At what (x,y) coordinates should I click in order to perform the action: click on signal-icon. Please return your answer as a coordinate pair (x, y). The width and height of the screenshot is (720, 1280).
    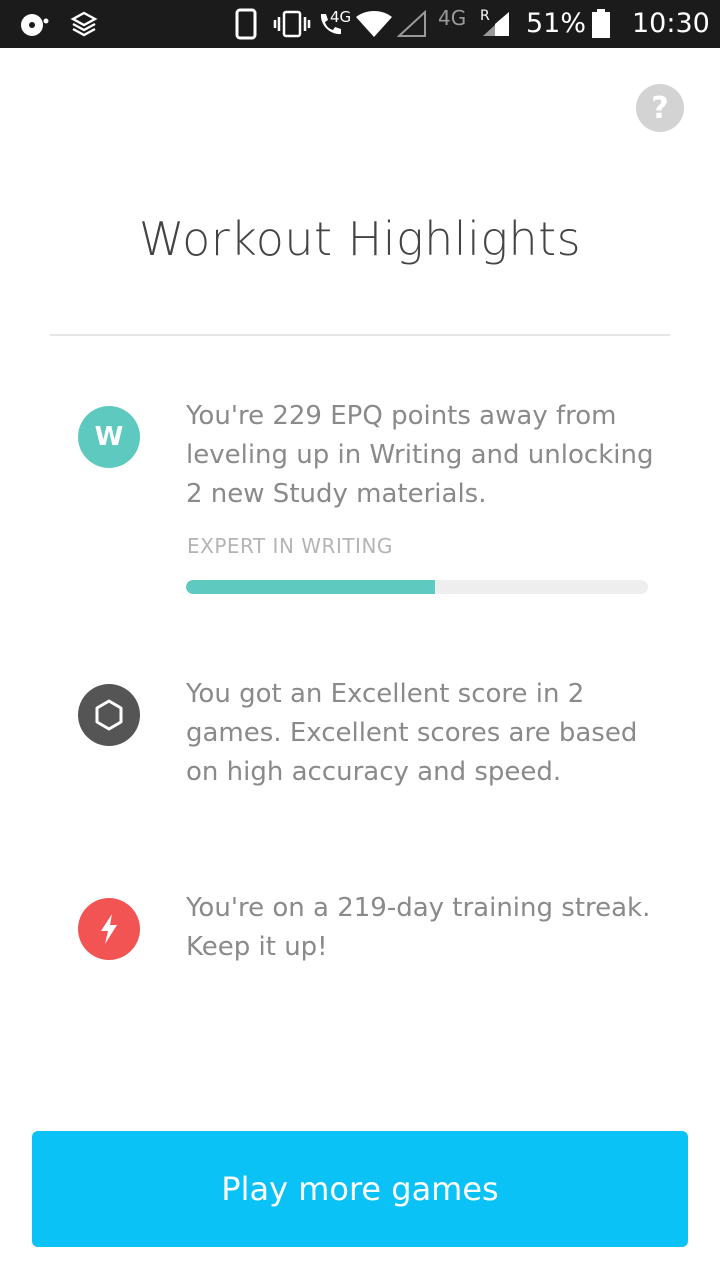
    Looking at the image, I should click on (496, 24).